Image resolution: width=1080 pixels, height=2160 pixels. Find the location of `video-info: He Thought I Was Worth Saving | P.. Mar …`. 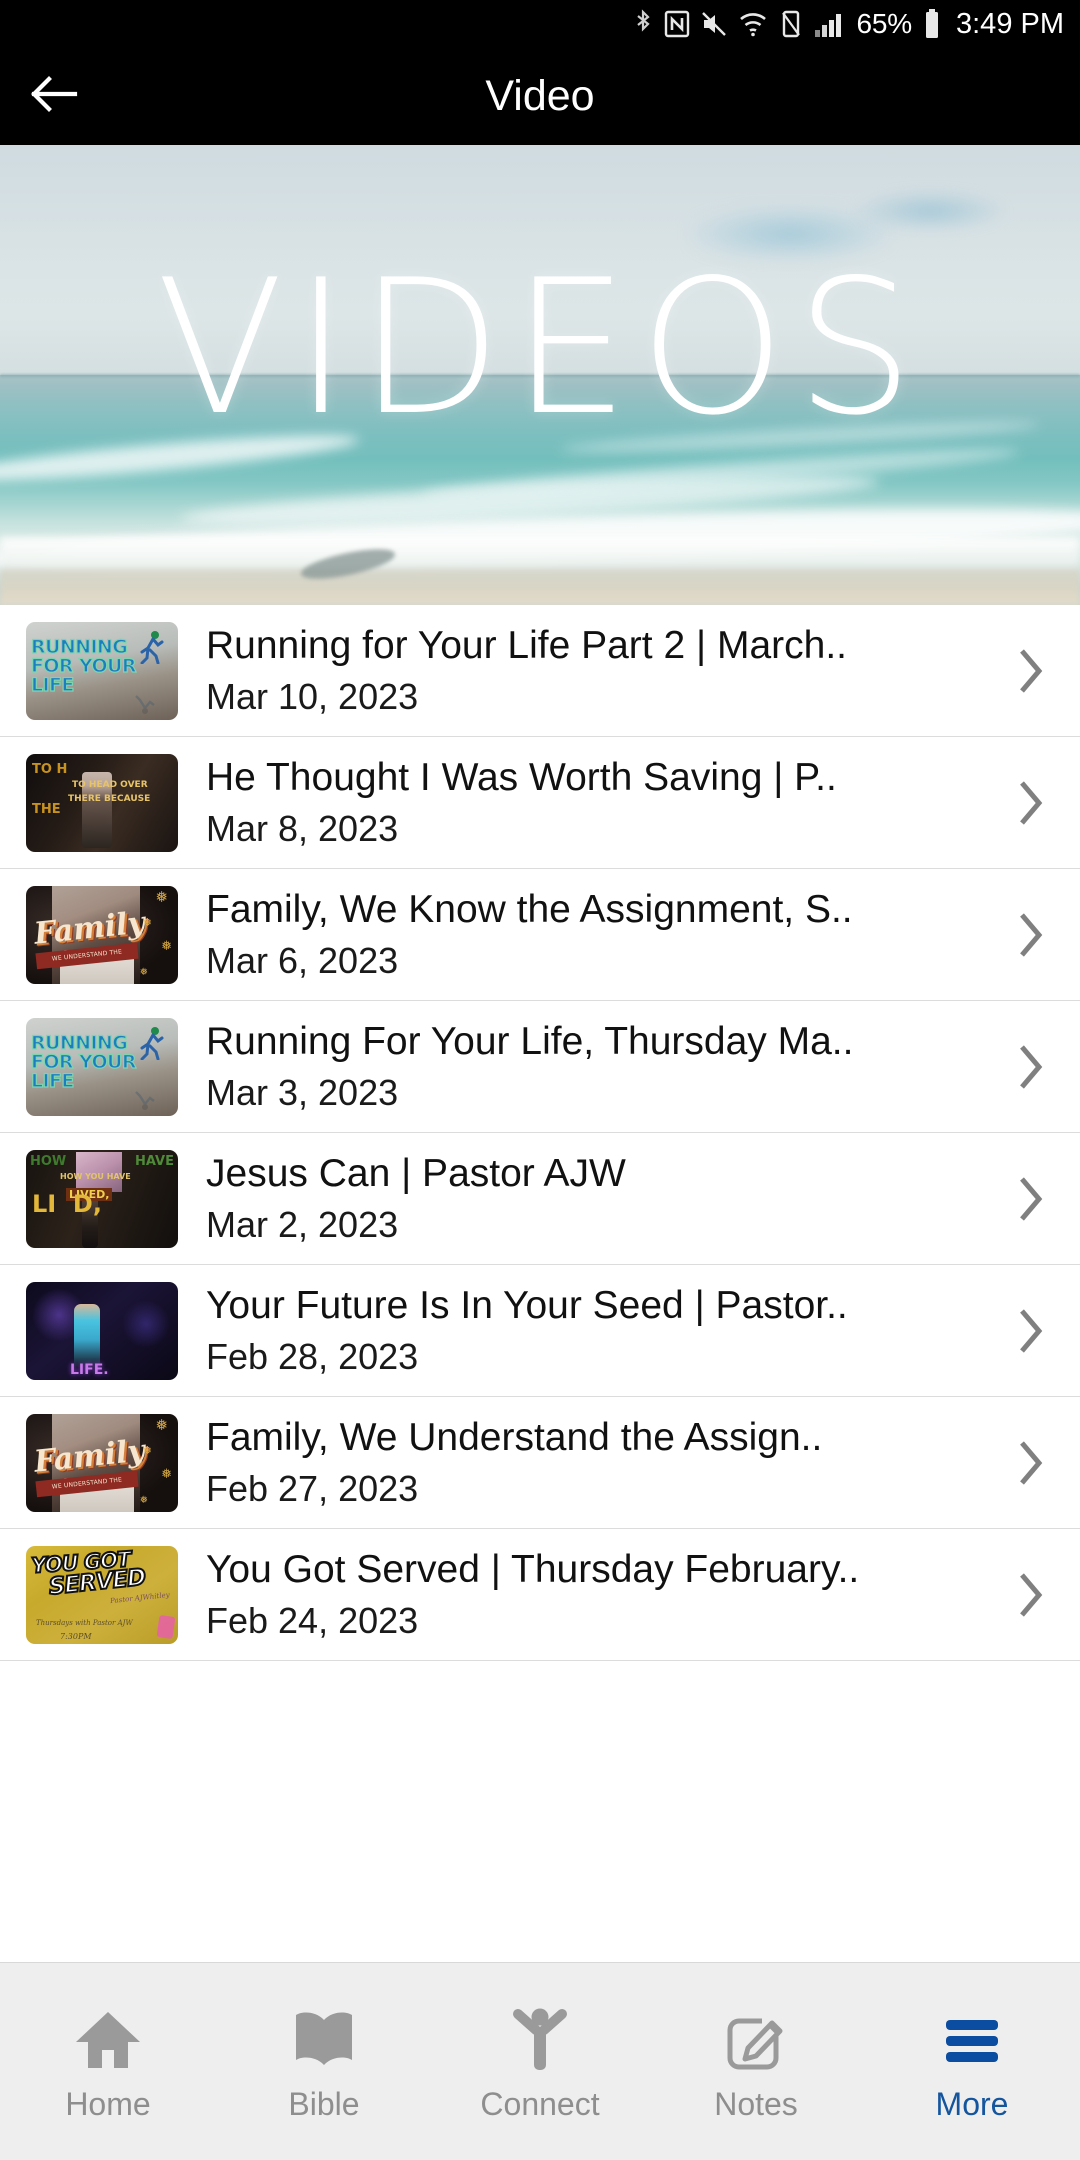

video-info: He Thought I Was Worth Saving | P.. Mar … is located at coordinates (590, 803).